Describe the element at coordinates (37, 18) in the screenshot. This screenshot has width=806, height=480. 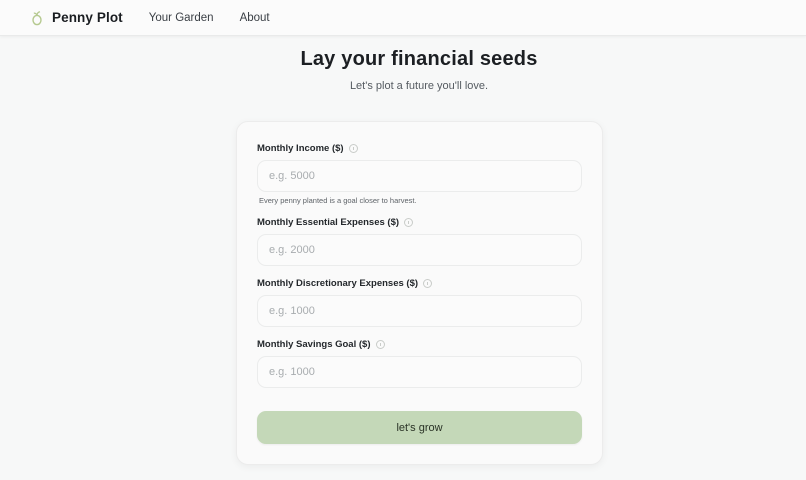
I see `seed-sprout-icon` at that location.